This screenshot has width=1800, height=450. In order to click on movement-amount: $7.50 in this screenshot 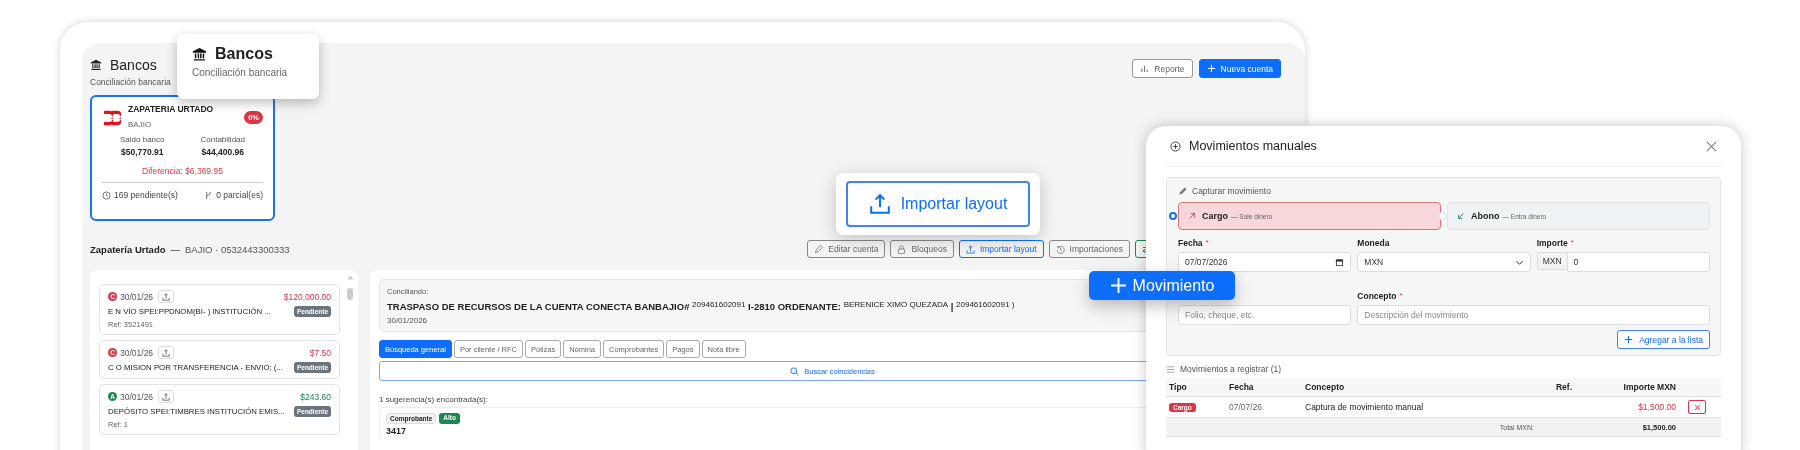, I will do `click(320, 352)`.